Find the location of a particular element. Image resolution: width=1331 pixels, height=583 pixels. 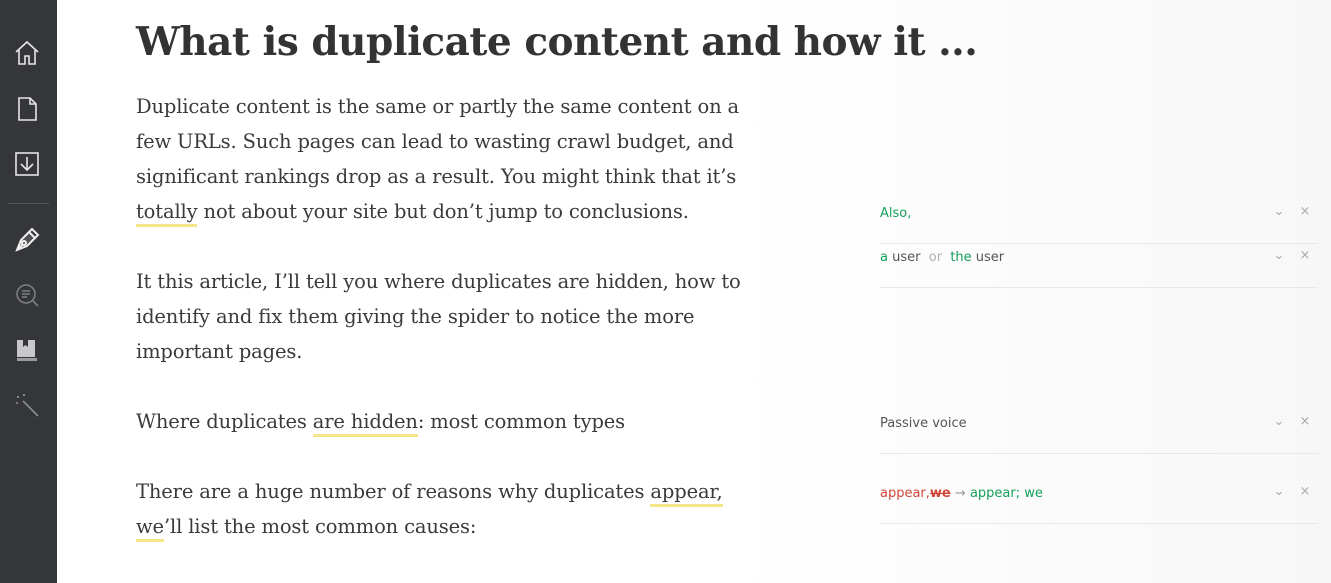

suggestion-old-we: we is located at coordinates (940, 493).